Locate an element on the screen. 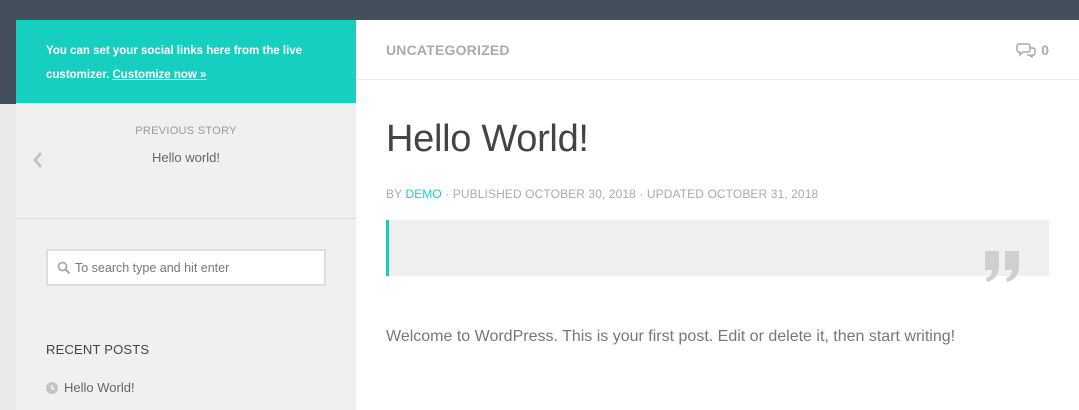 This screenshot has width=1079, height=410. post-format-quote-block is located at coordinates (717, 251).